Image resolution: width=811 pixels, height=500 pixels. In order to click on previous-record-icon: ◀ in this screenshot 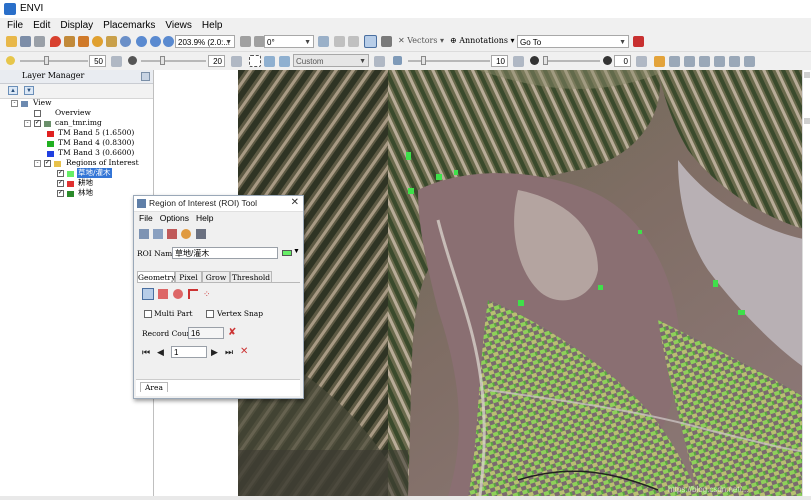, I will do `click(162, 352)`.